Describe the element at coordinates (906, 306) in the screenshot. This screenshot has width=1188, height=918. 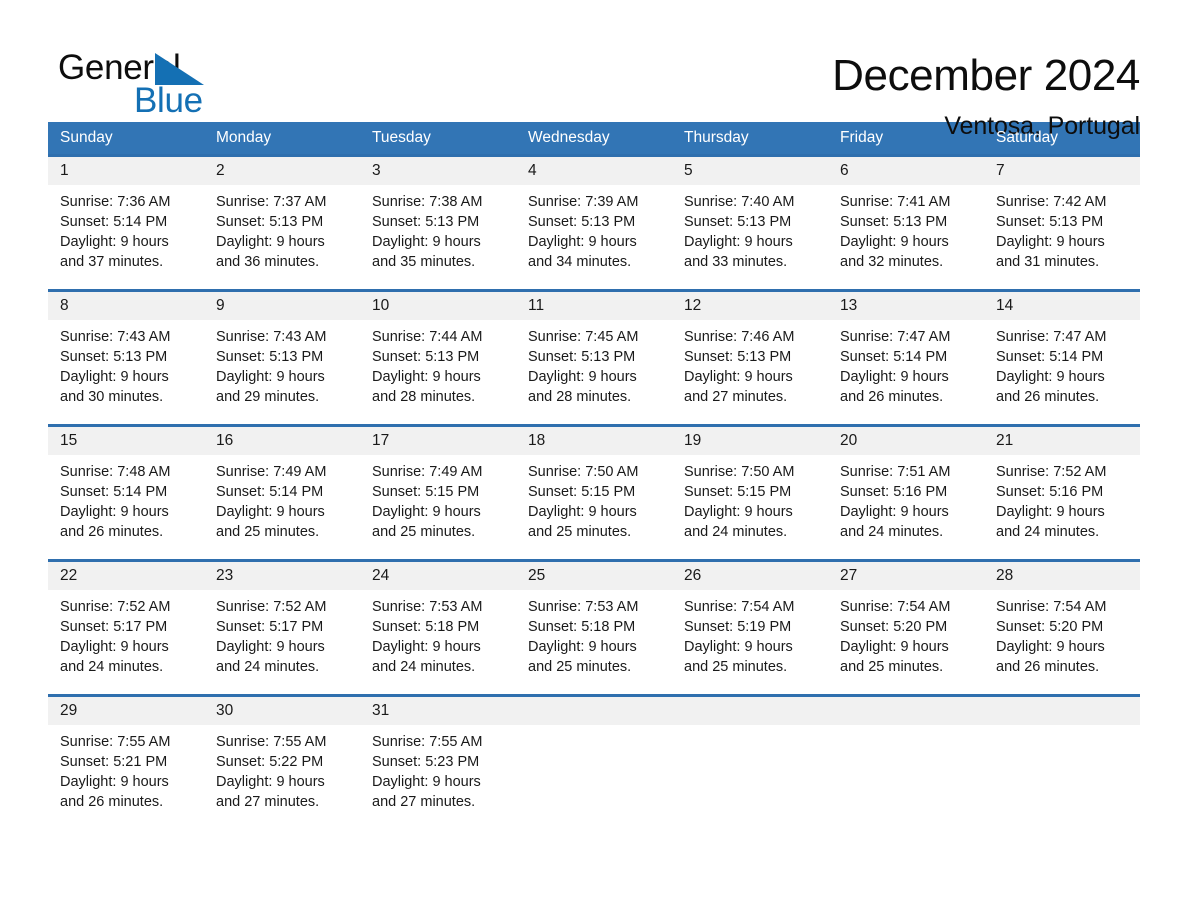
I see `day-number: 13` at that location.